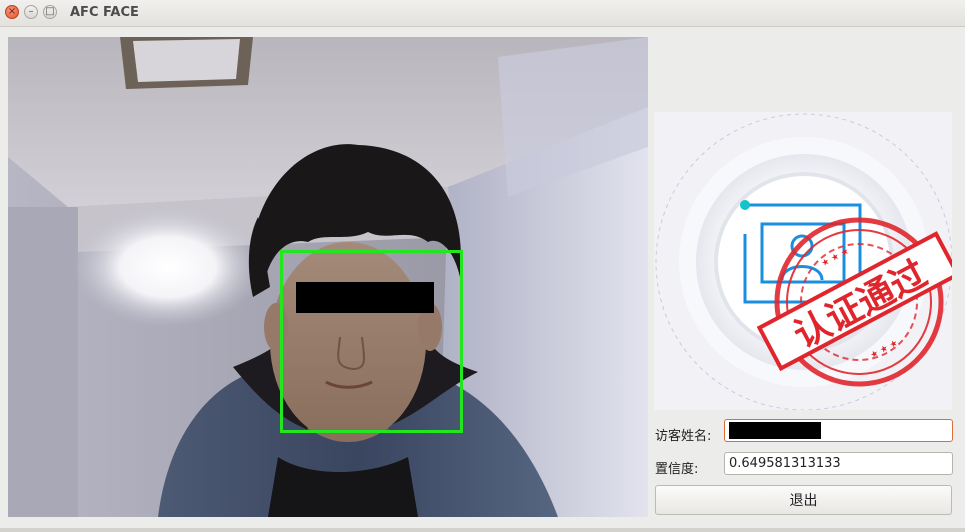  I want to click on maximize-window-icon: □, so click(50, 12).